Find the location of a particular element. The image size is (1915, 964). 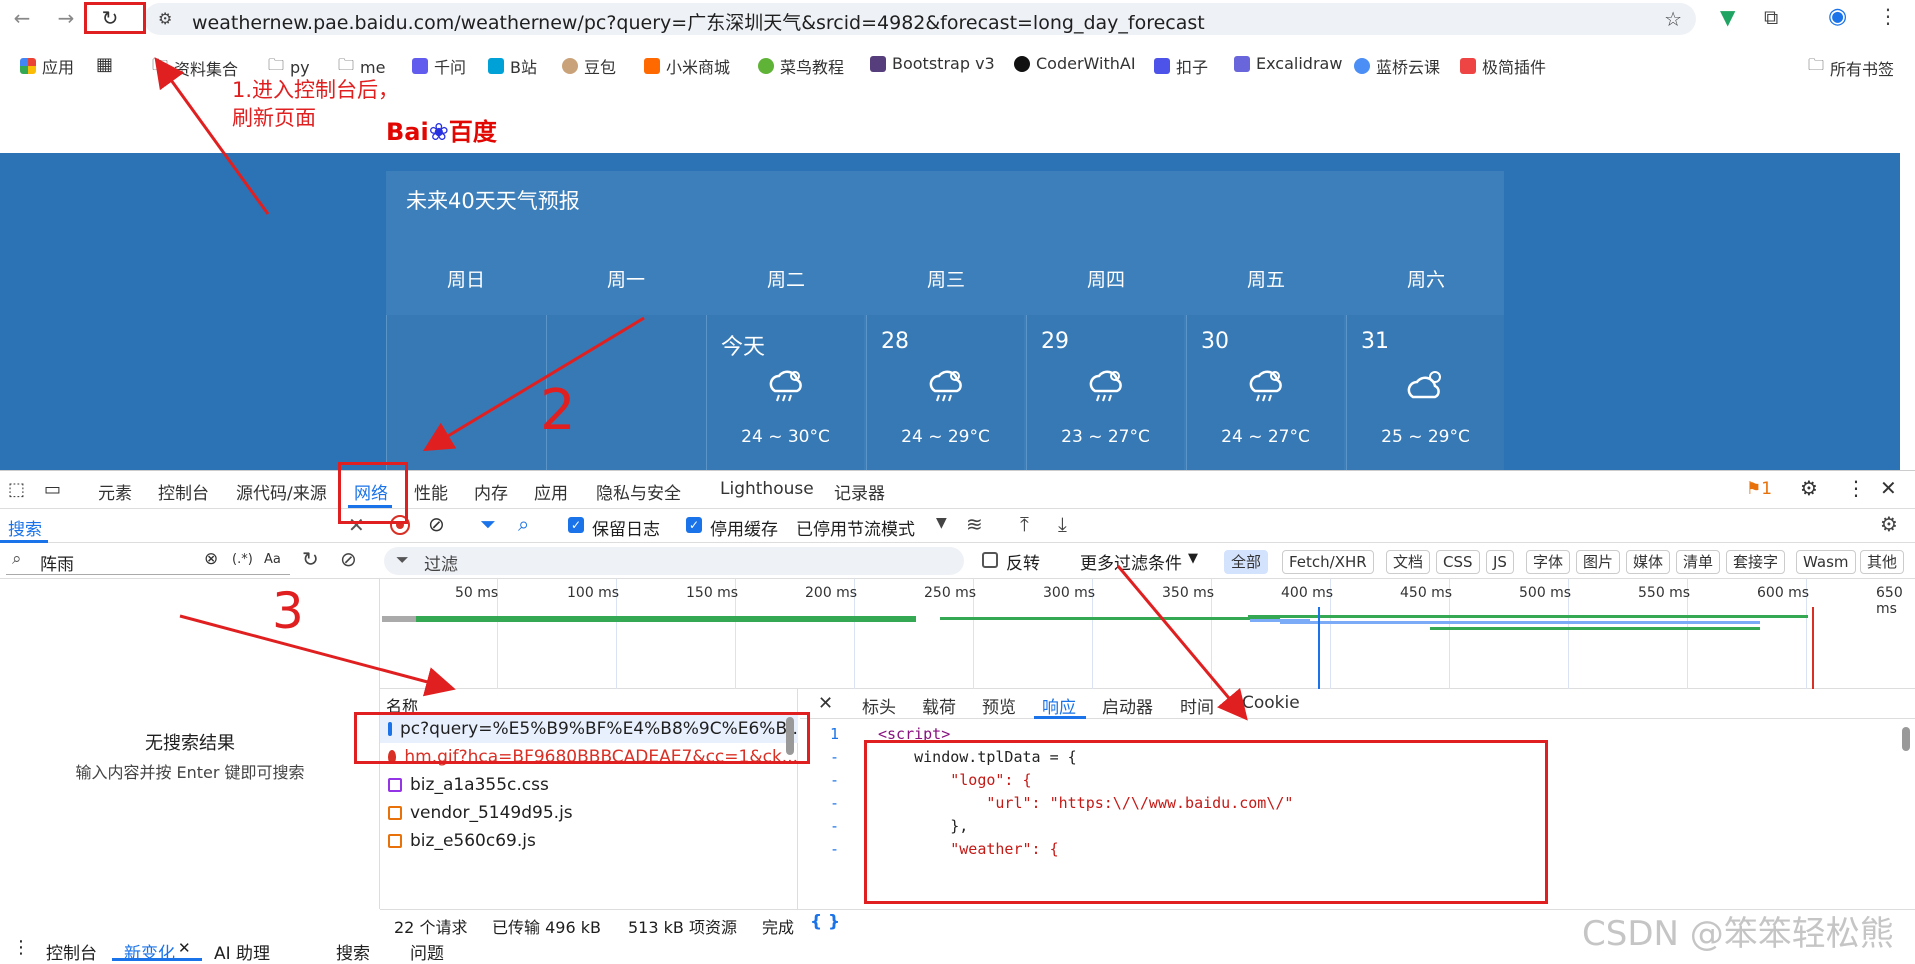

extensions-icon: ⧉ is located at coordinates (1771, 17).